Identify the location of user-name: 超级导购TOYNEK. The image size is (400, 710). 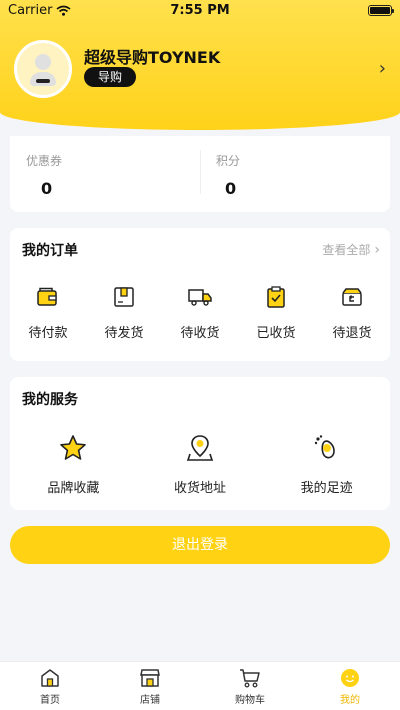
(152, 57).